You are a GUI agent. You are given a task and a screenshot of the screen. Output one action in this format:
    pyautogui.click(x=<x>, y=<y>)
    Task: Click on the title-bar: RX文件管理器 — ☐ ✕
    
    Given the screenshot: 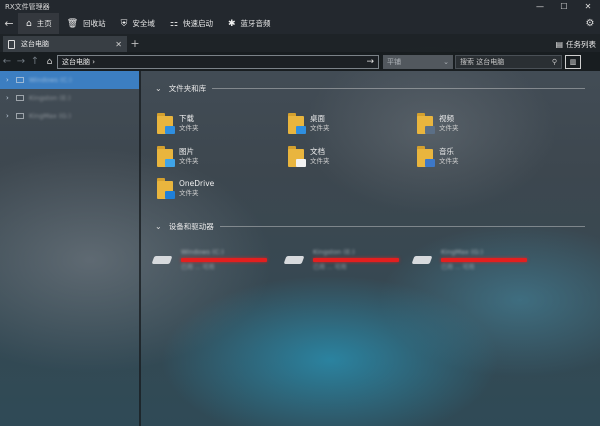 What is the action you would take?
    pyautogui.click(x=300, y=6)
    